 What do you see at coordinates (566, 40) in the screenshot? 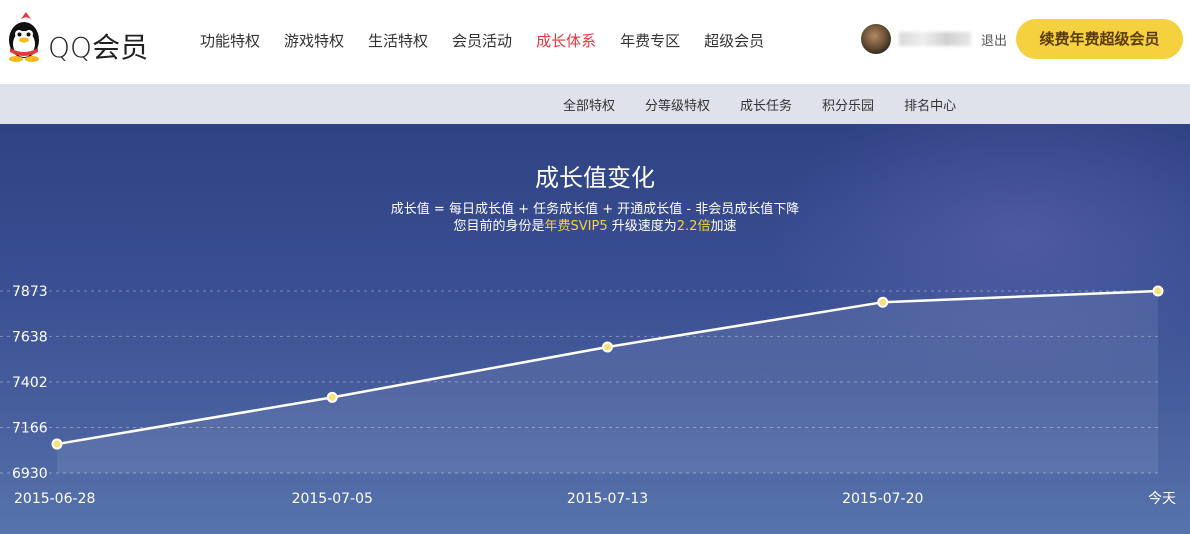
I see `nav-item-growth: 成长体系` at bounding box center [566, 40].